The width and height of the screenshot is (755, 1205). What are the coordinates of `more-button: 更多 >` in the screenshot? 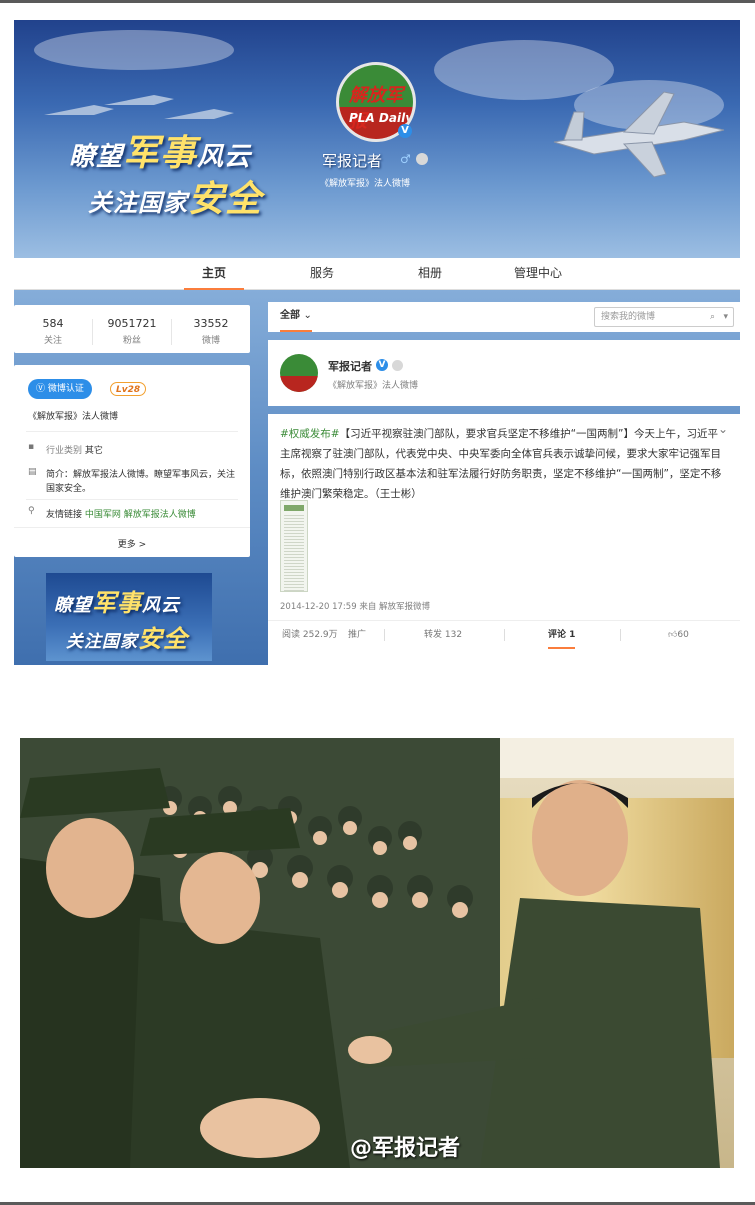 It's located at (132, 543).